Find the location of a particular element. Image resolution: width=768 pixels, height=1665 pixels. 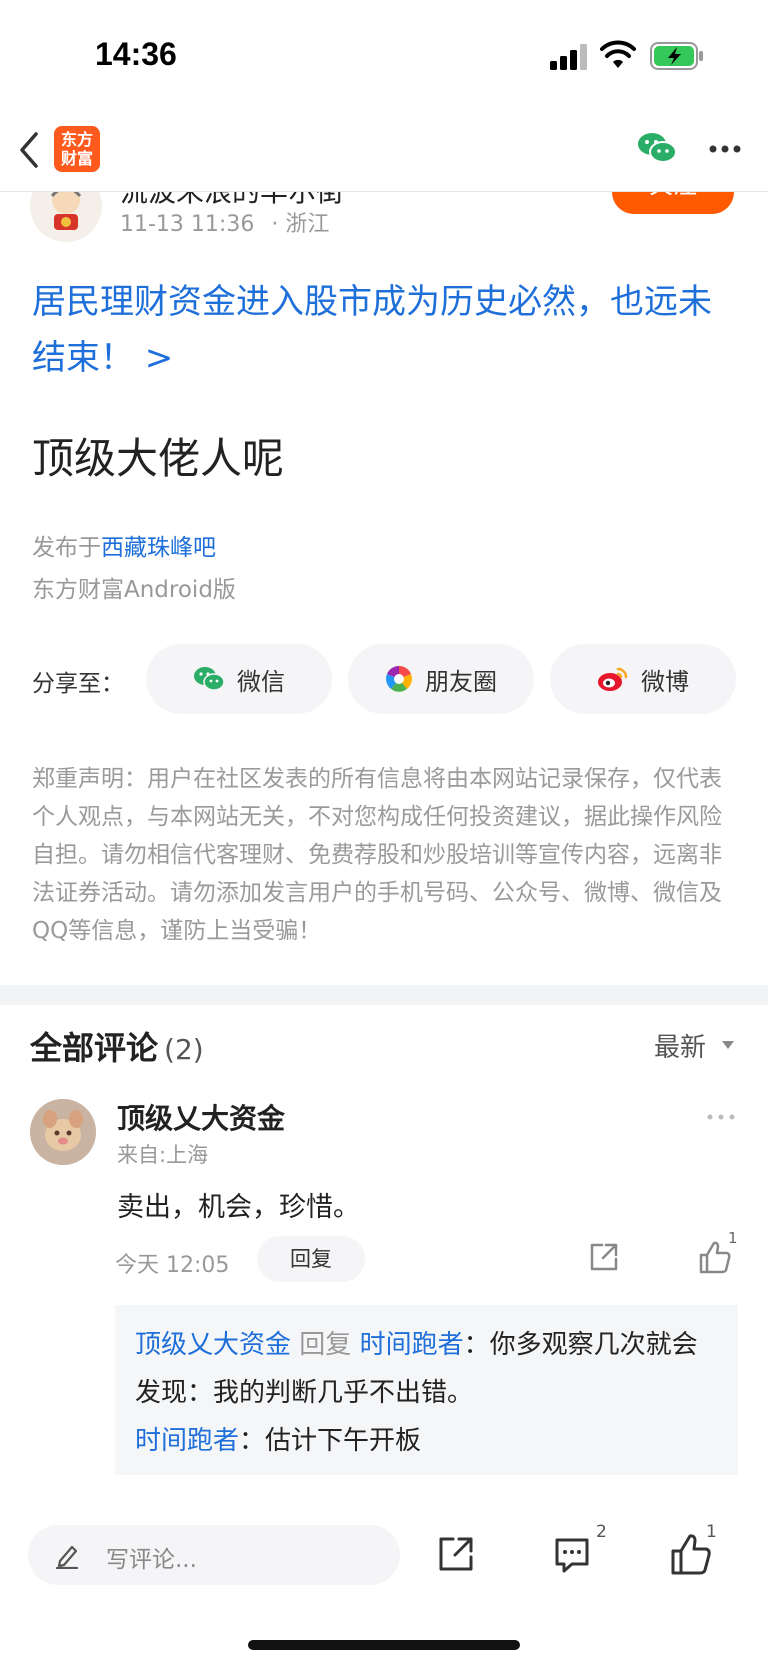

battery-charging-icon is located at coordinates (676, 56).